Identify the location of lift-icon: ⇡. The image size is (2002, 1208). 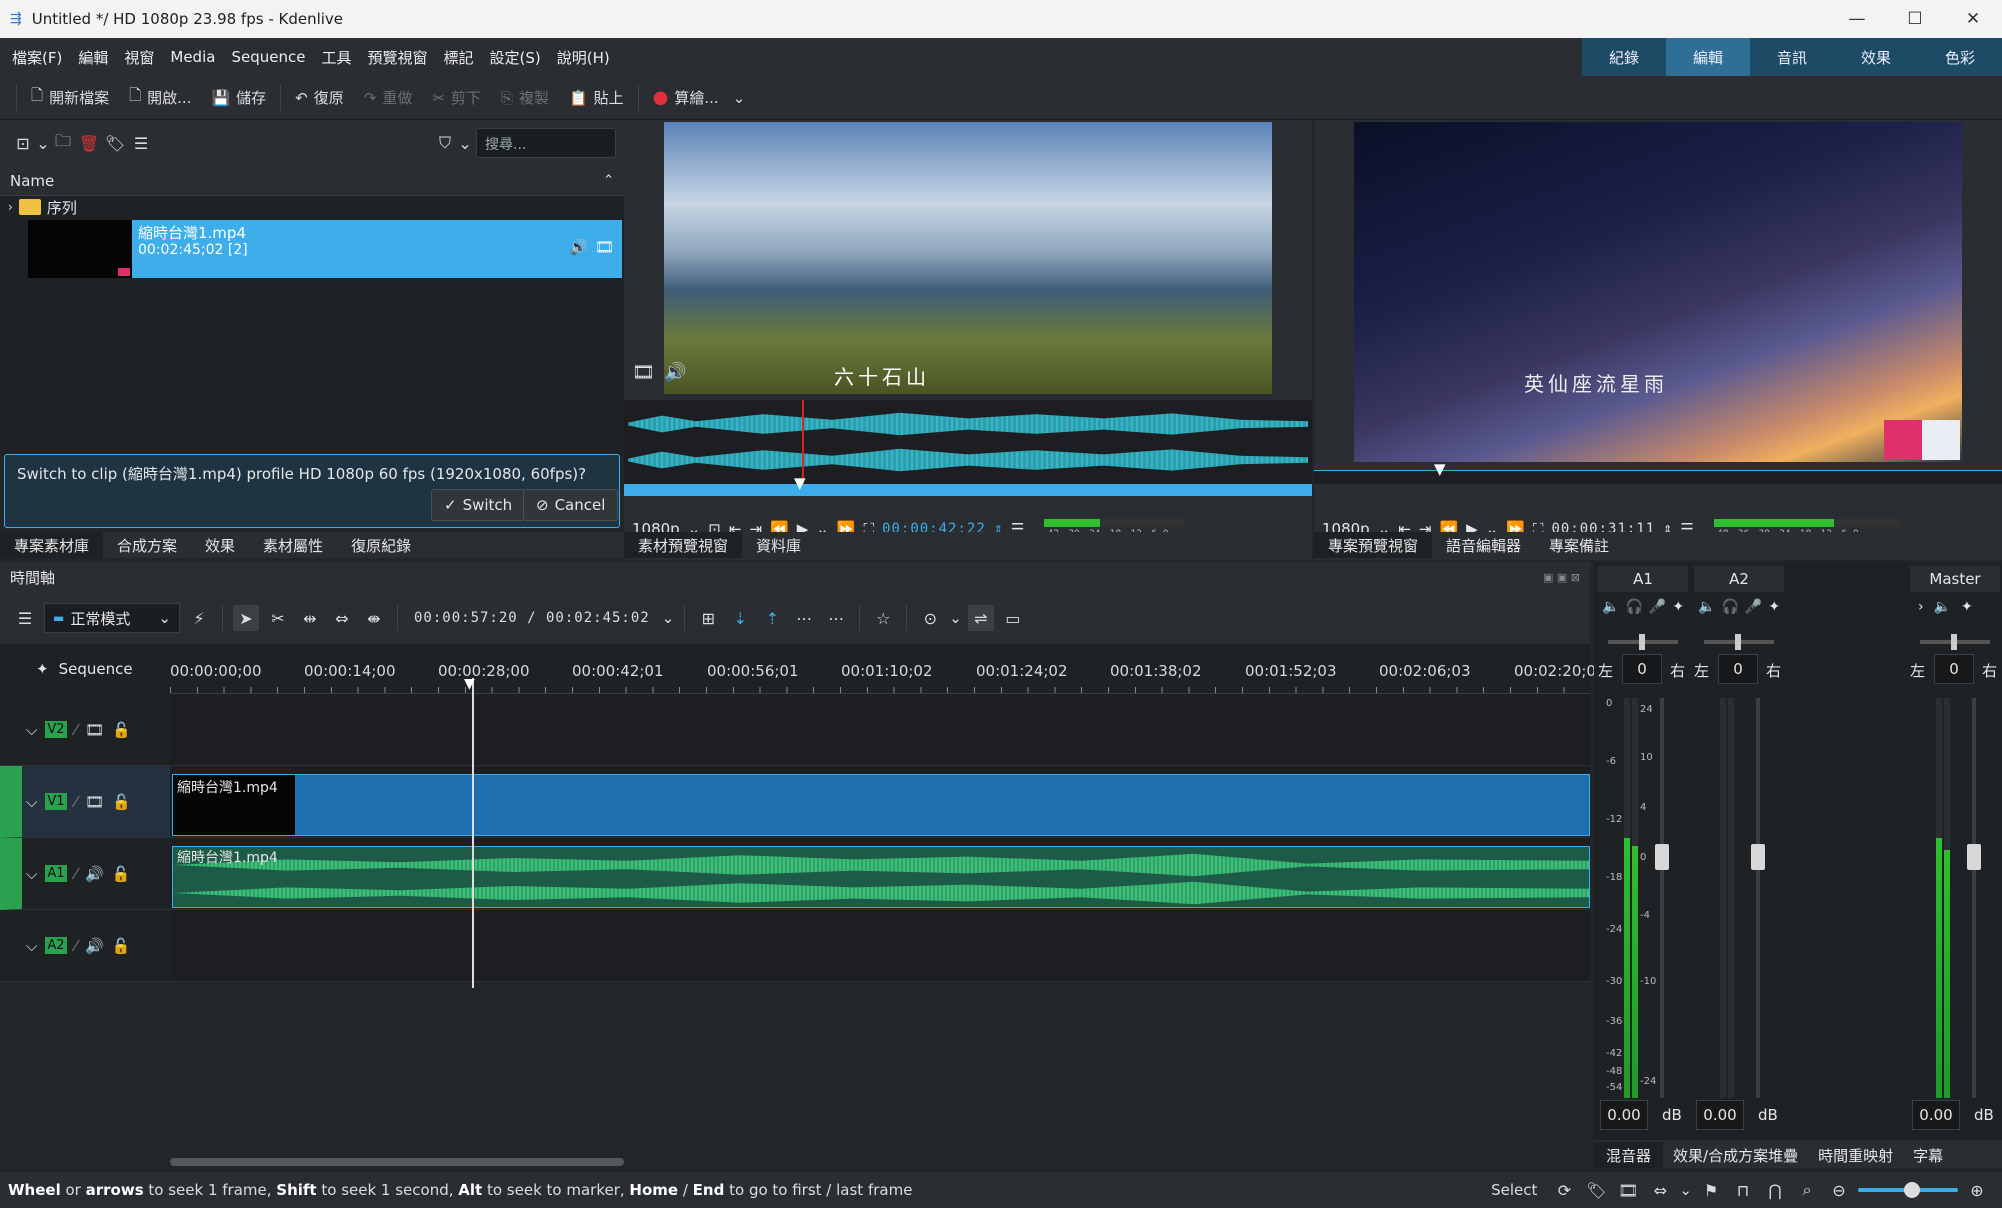
(772, 618).